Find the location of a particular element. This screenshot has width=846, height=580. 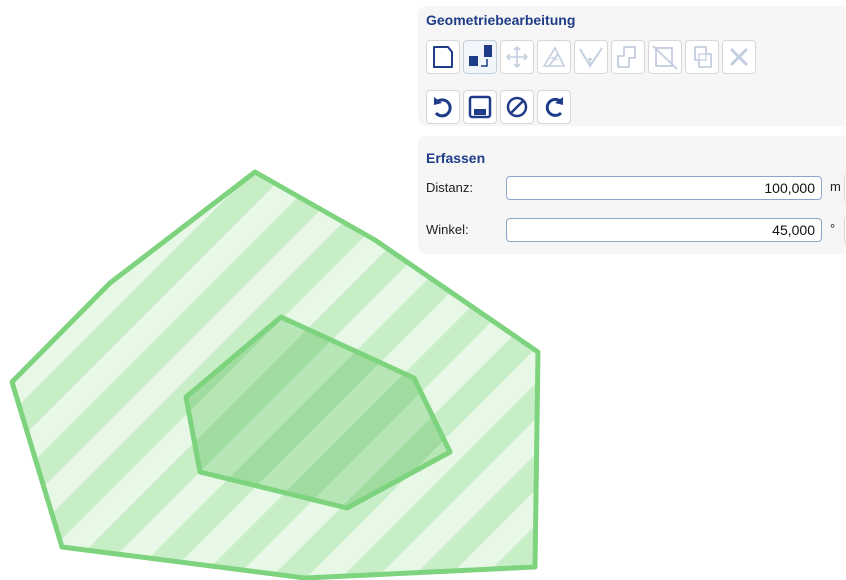

rotate-icon is located at coordinates (554, 56).